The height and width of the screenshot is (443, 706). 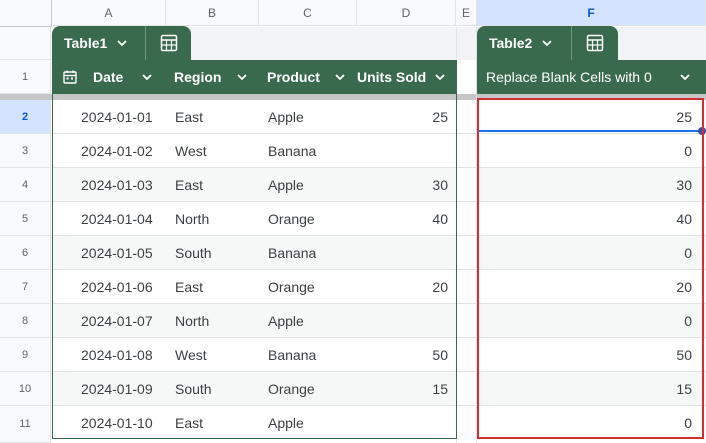 What do you see at coordinates (591, 13) in the screenshot?
I see `column-header-f: F` at bounding box center [591, 13].